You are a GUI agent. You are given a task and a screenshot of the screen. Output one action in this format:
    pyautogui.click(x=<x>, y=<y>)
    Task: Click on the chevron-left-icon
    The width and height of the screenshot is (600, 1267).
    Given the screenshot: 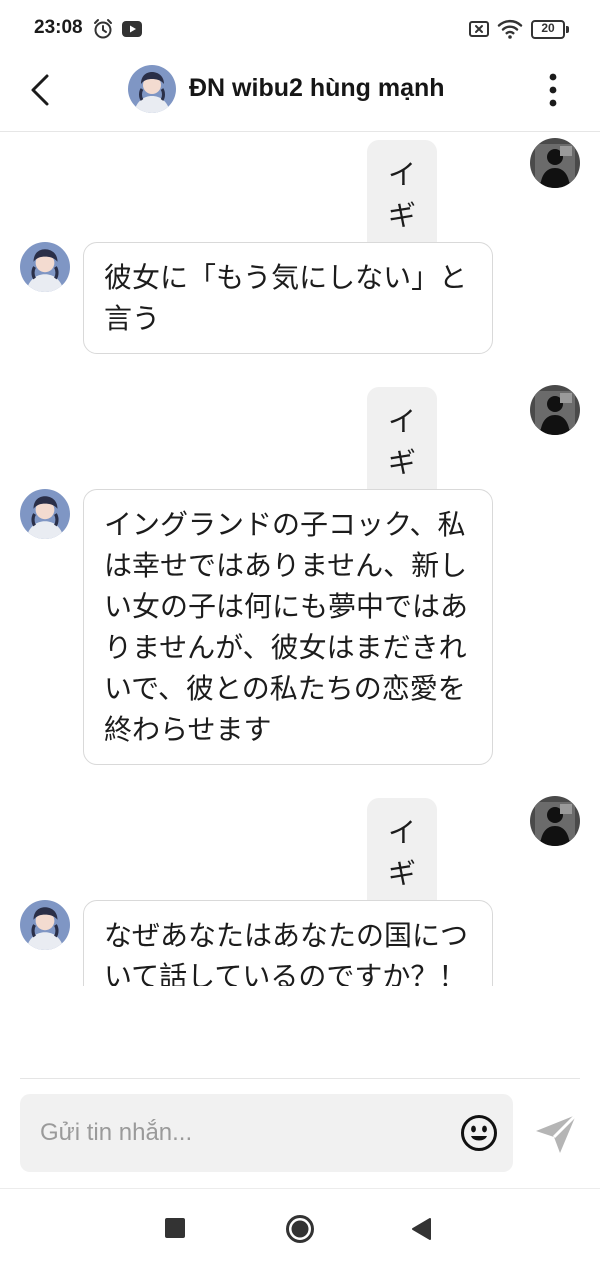 What is the action you would take?
    pyautogui.click(x=40, y=90)
    